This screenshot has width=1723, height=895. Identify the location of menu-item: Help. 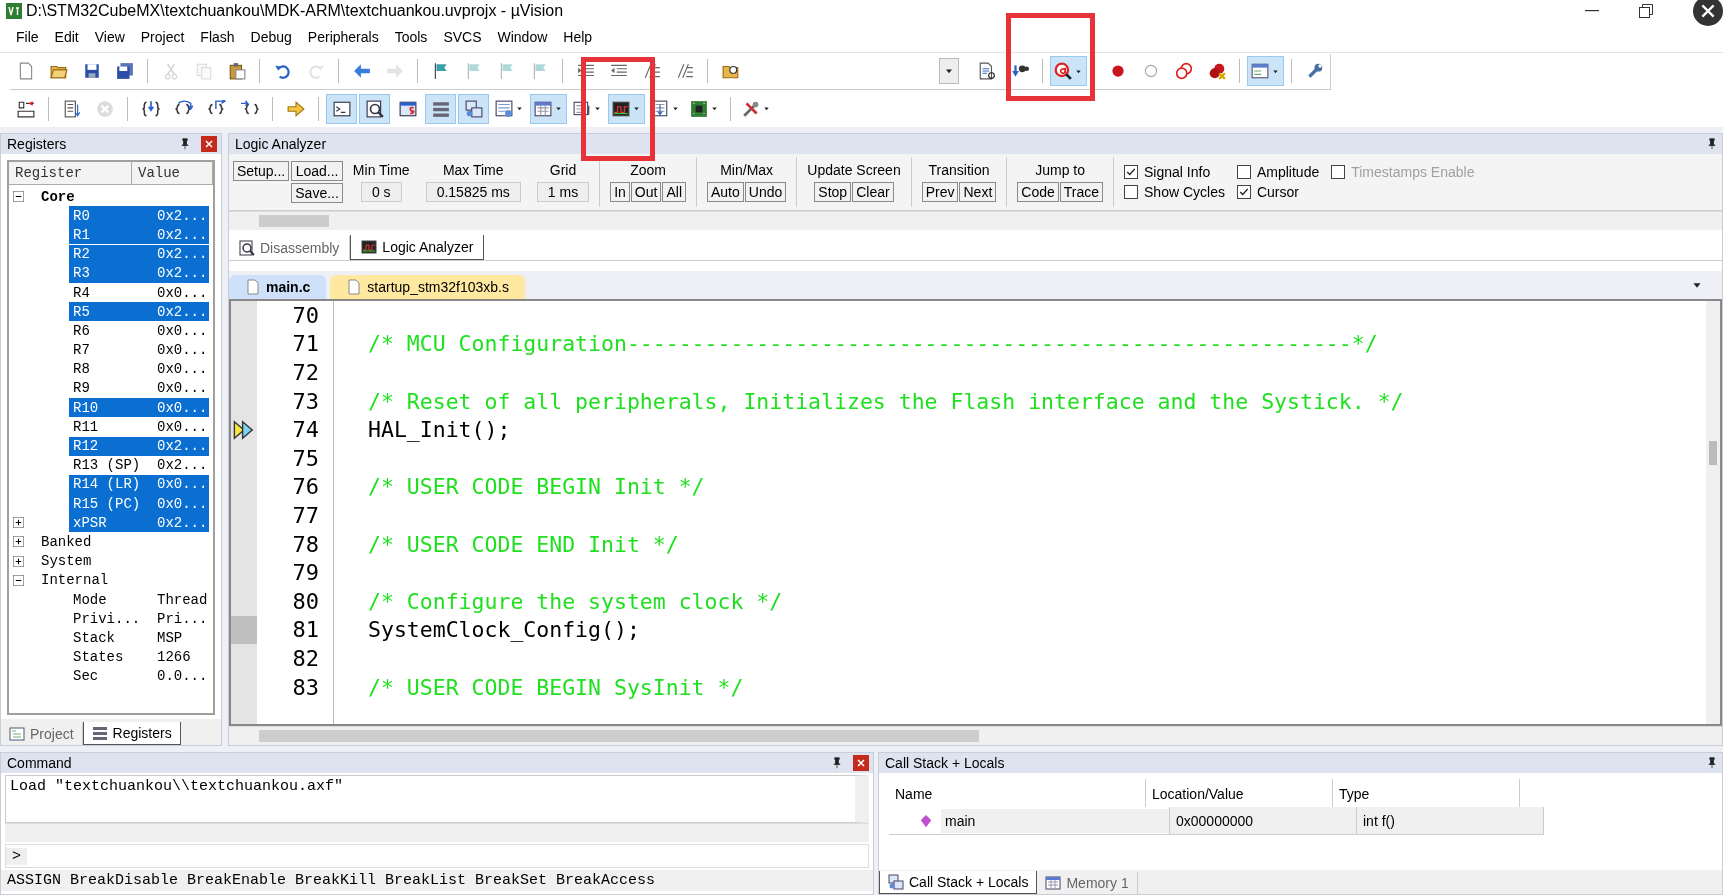
(578, 37).